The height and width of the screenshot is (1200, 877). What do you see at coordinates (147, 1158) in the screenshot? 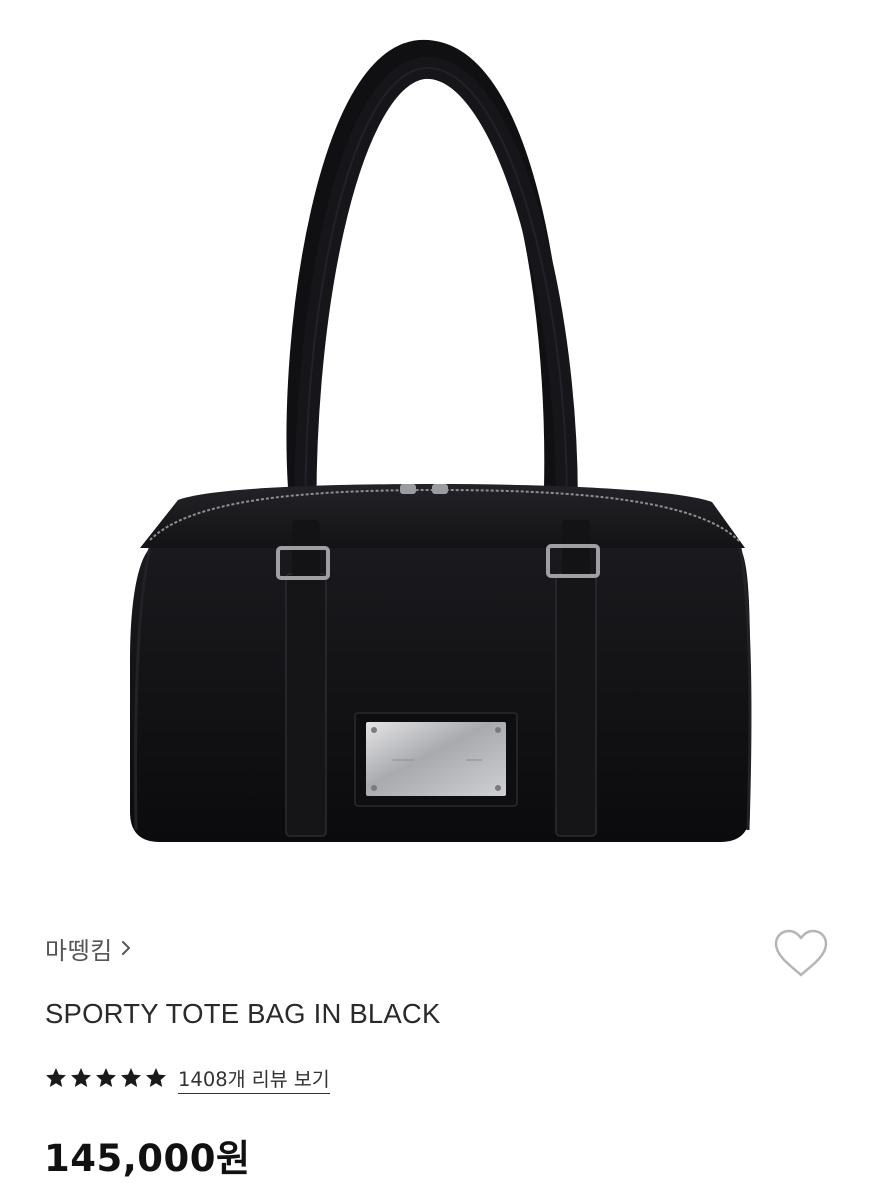
I see `product-price: 145,000원` at bounding box center [147, 1158].